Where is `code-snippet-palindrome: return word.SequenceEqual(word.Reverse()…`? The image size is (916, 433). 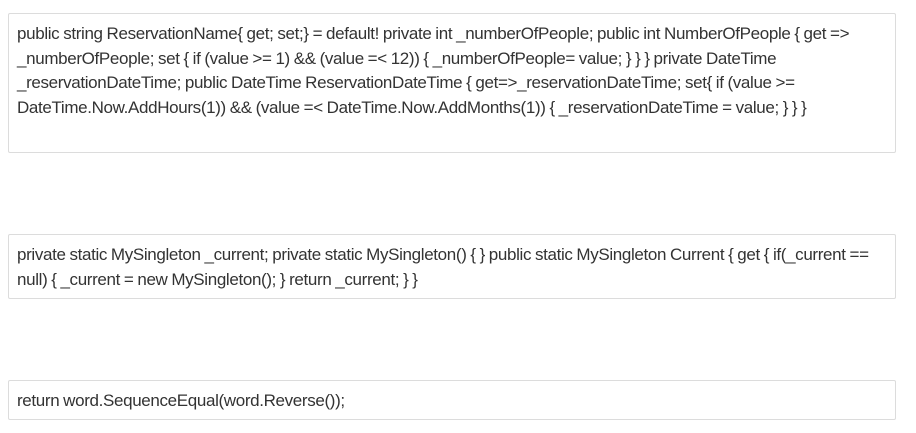 code-snippet-palindrome: return word.SequenceEqual(word.Reverse()… is located at coordinates (452, 400).